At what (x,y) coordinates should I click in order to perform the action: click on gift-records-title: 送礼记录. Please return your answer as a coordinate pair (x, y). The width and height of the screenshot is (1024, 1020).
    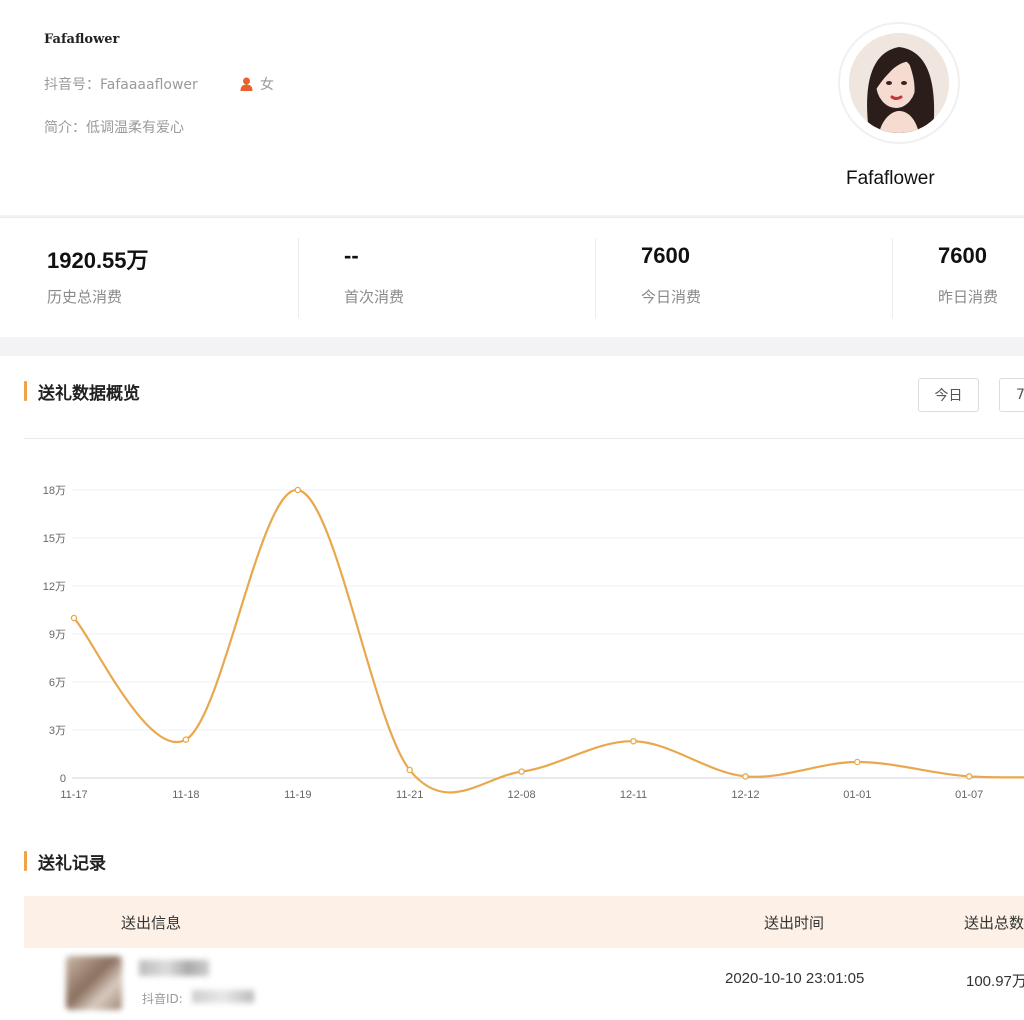
    Looking at the image, I should click on (65, 861).